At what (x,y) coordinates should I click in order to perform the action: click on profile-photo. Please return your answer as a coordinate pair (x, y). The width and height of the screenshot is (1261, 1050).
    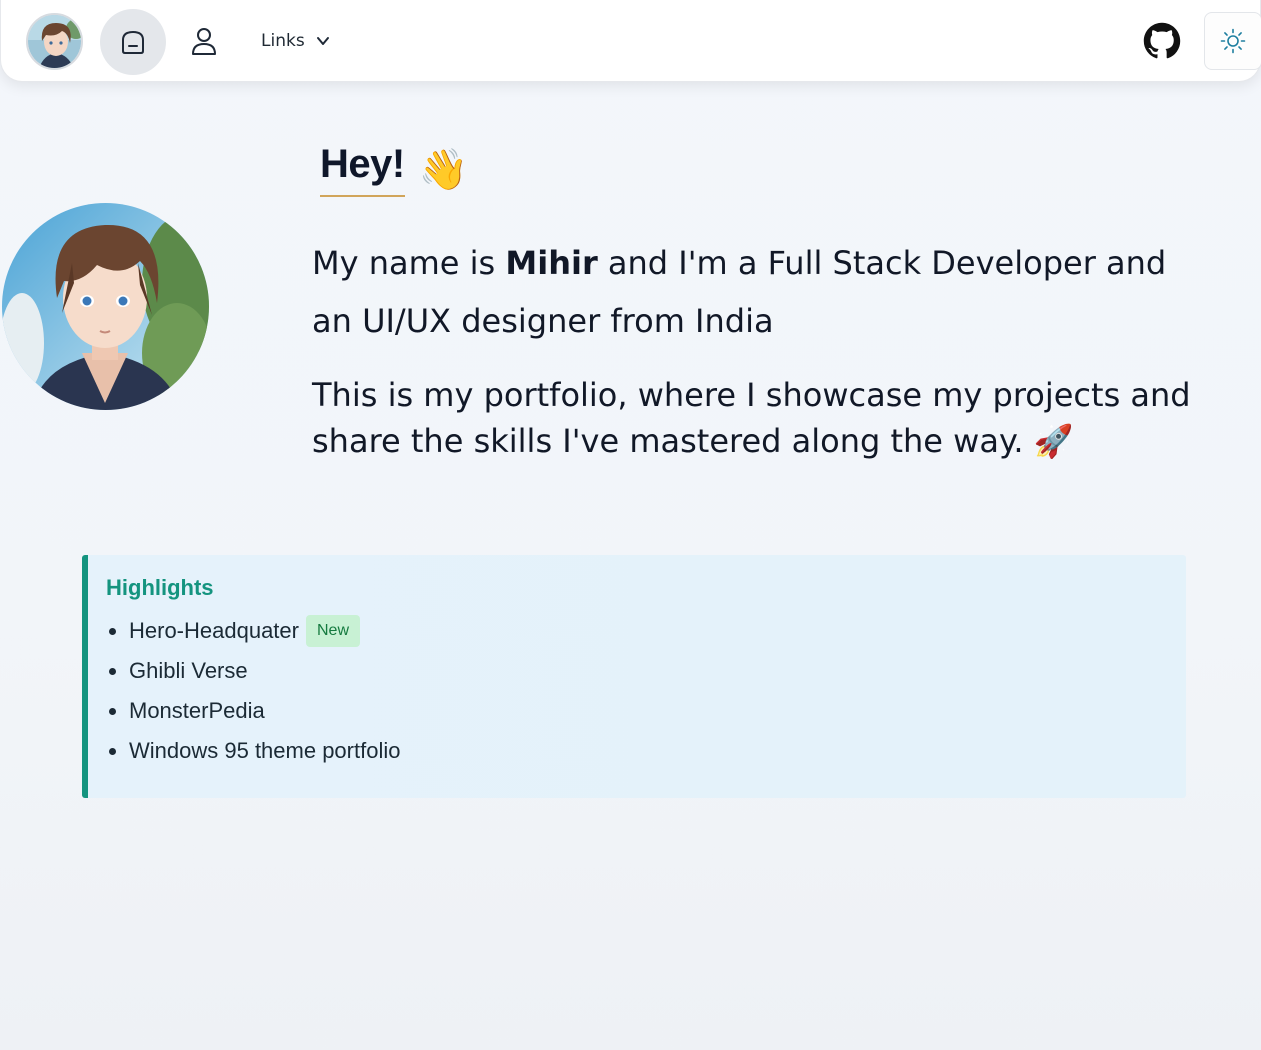
    Looking at the image, I should click on (105, 306).